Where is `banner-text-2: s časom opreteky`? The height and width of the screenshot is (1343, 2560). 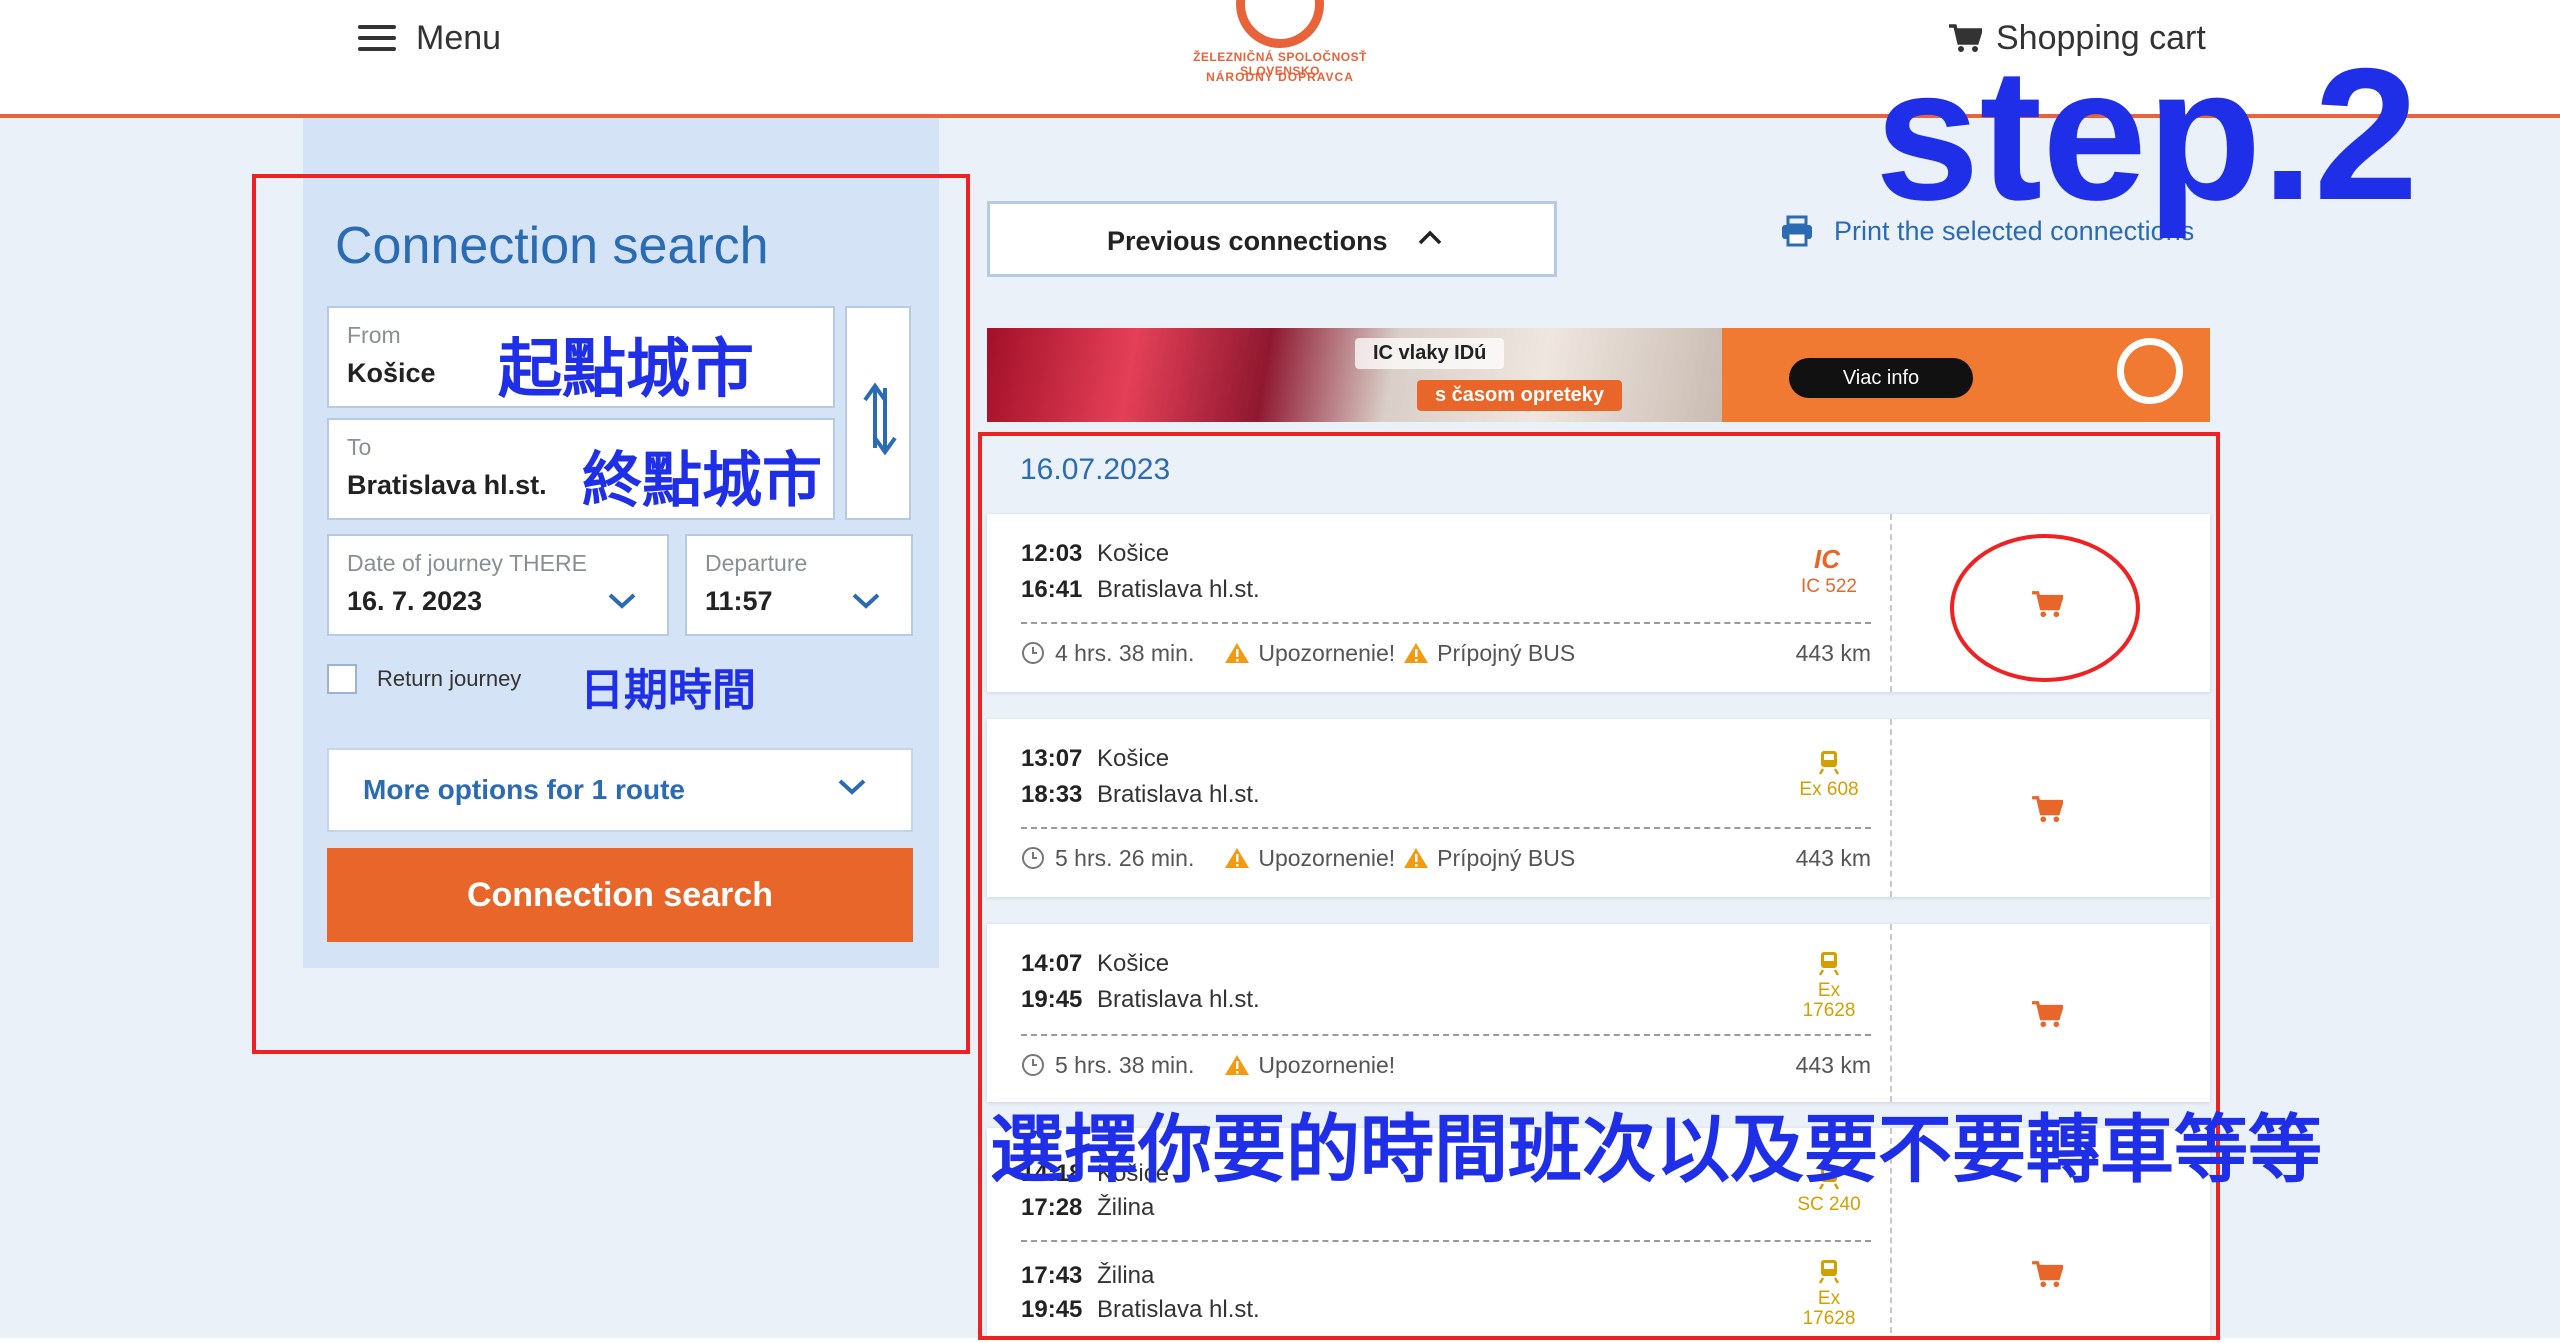
banner-text-2: s časom opreteky is located at coordinates (1519, 395).